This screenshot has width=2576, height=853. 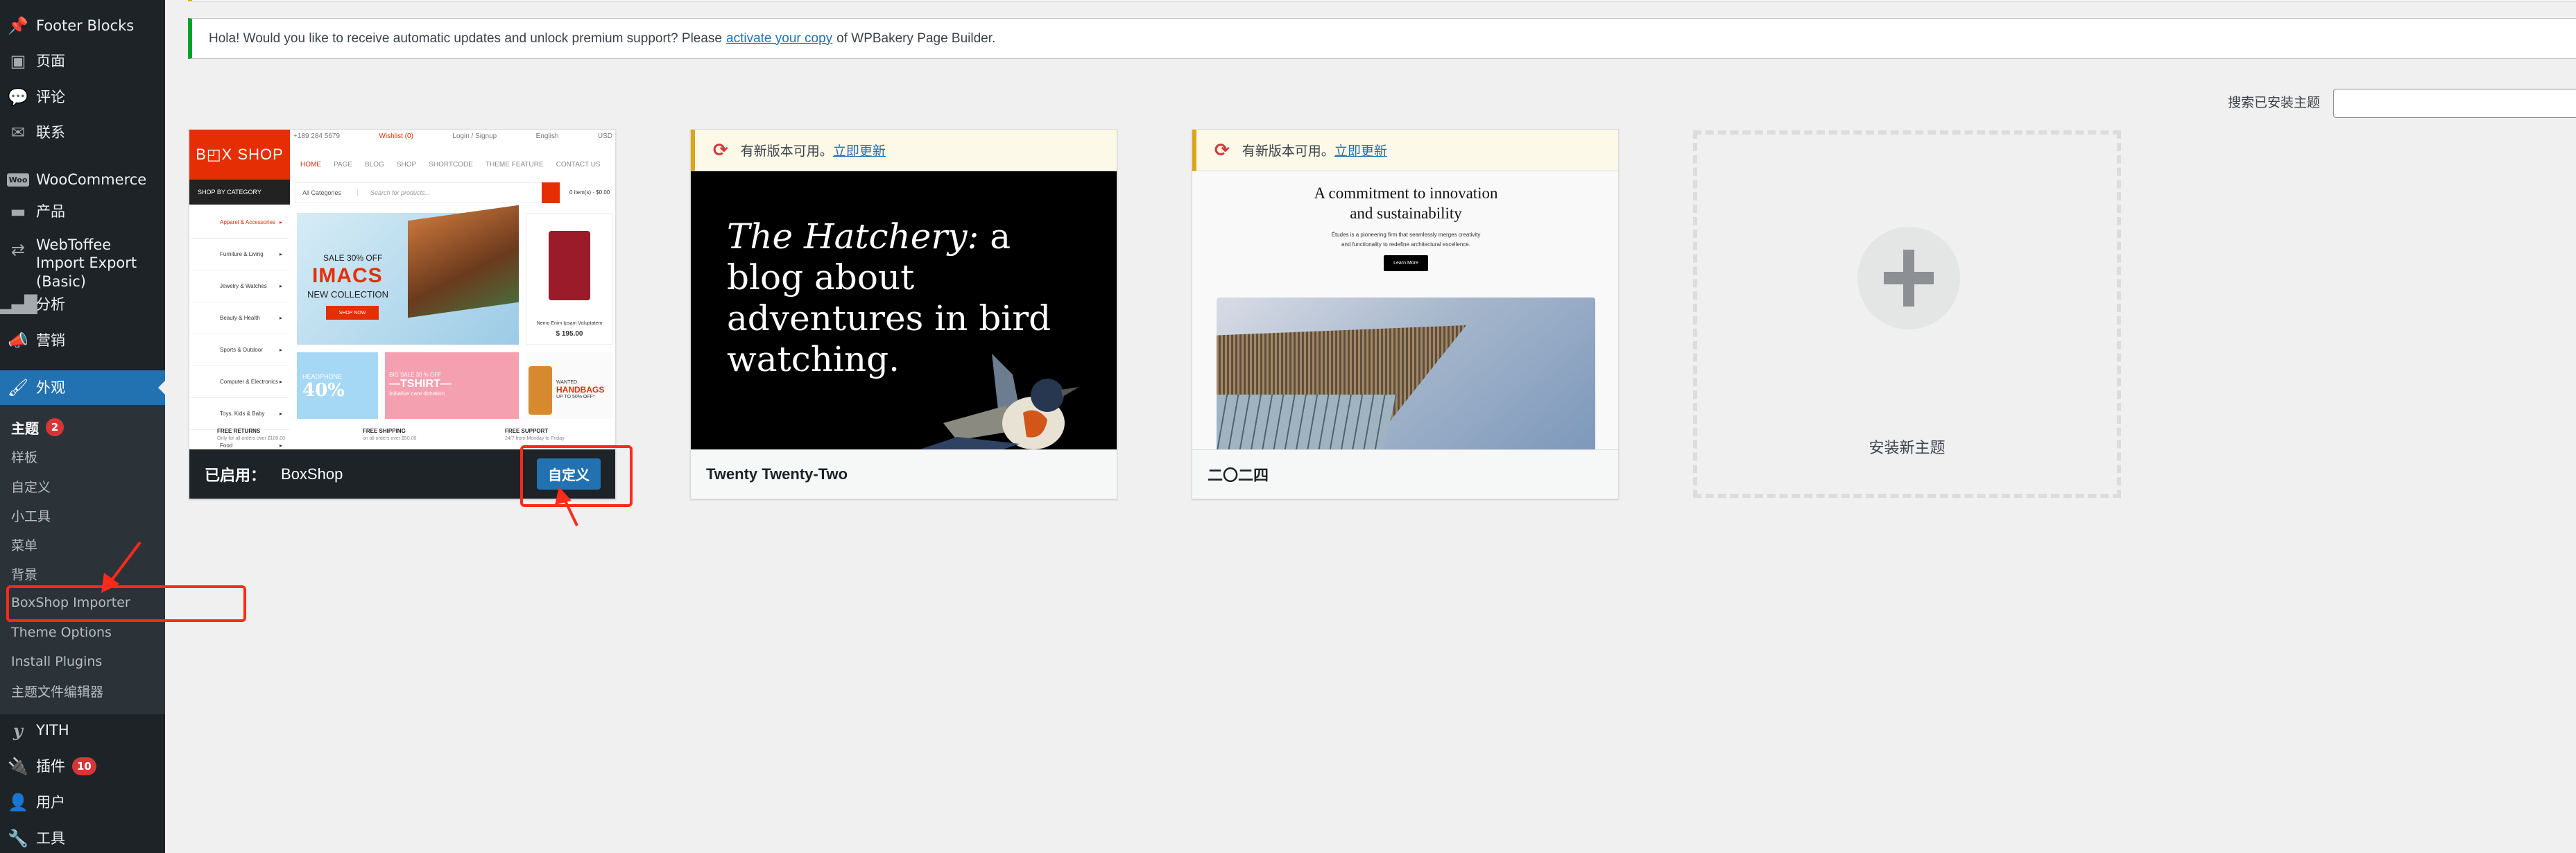 I want to click on theme-name: BoxShop, so click(x=312, y=474).